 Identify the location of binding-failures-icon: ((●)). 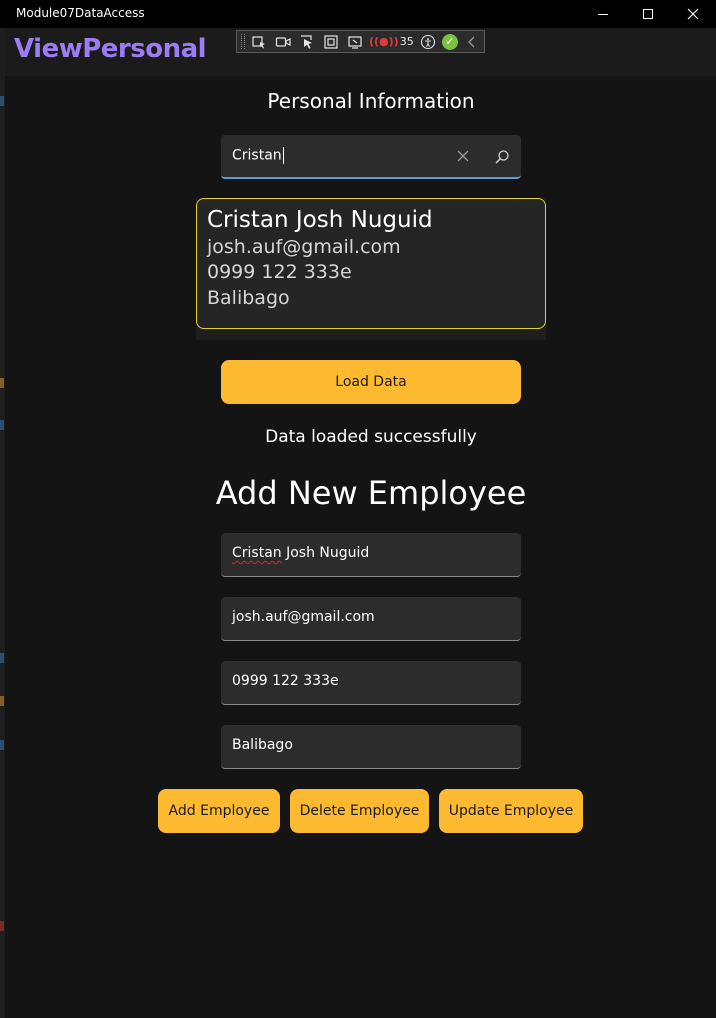
(384, 41).